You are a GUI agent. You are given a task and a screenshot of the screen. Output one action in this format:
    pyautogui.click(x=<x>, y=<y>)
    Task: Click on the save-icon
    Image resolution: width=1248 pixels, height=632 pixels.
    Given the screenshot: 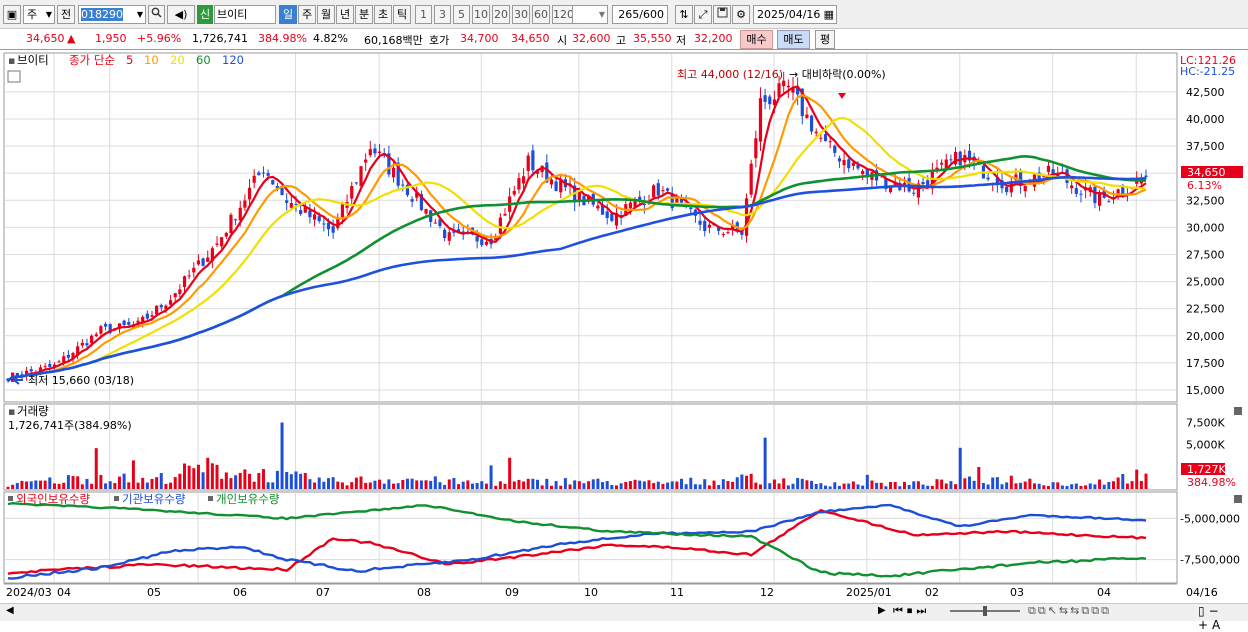 What is the action you would take?
    pyautogui.click(x=722, y=14)
    